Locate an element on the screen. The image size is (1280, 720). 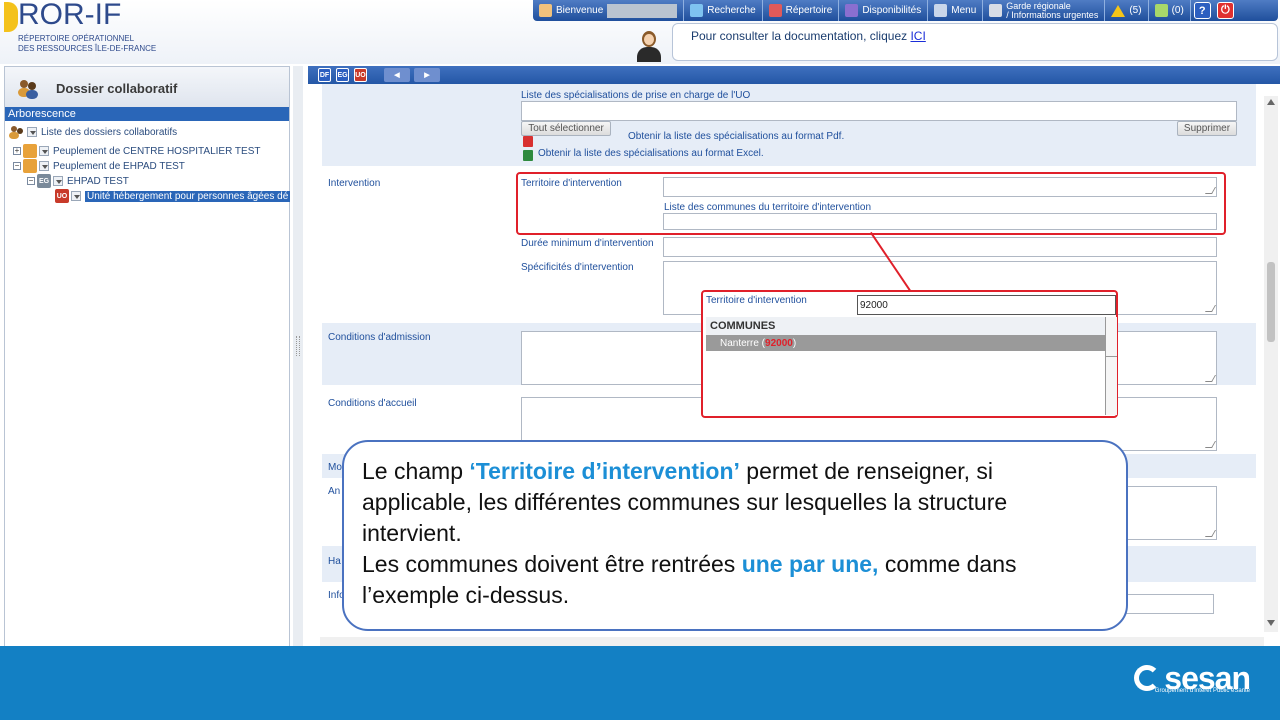
admission-section-label: Conditions d'admission is located at coordinates (379, 337).